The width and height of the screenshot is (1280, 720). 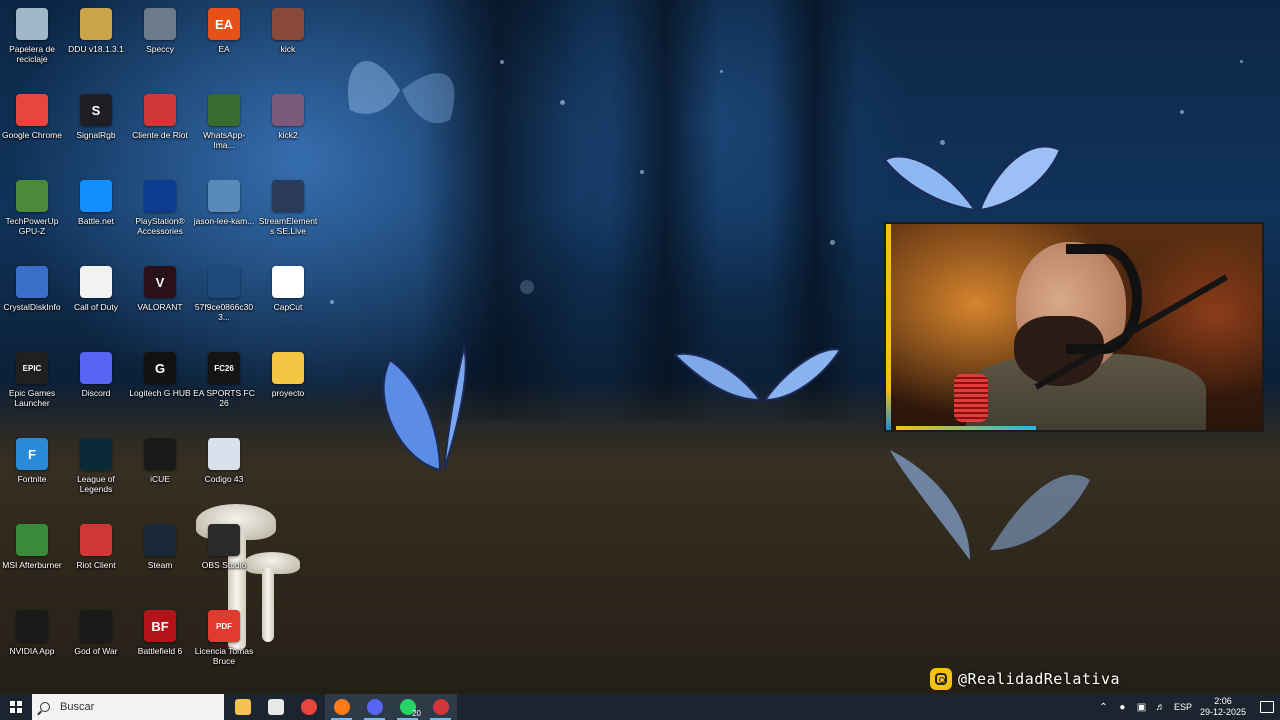 What do you see at coordinates (1223, 701) in the screenshot?
I see `clock-time: 2:06` at bounding box center [1223, 701].